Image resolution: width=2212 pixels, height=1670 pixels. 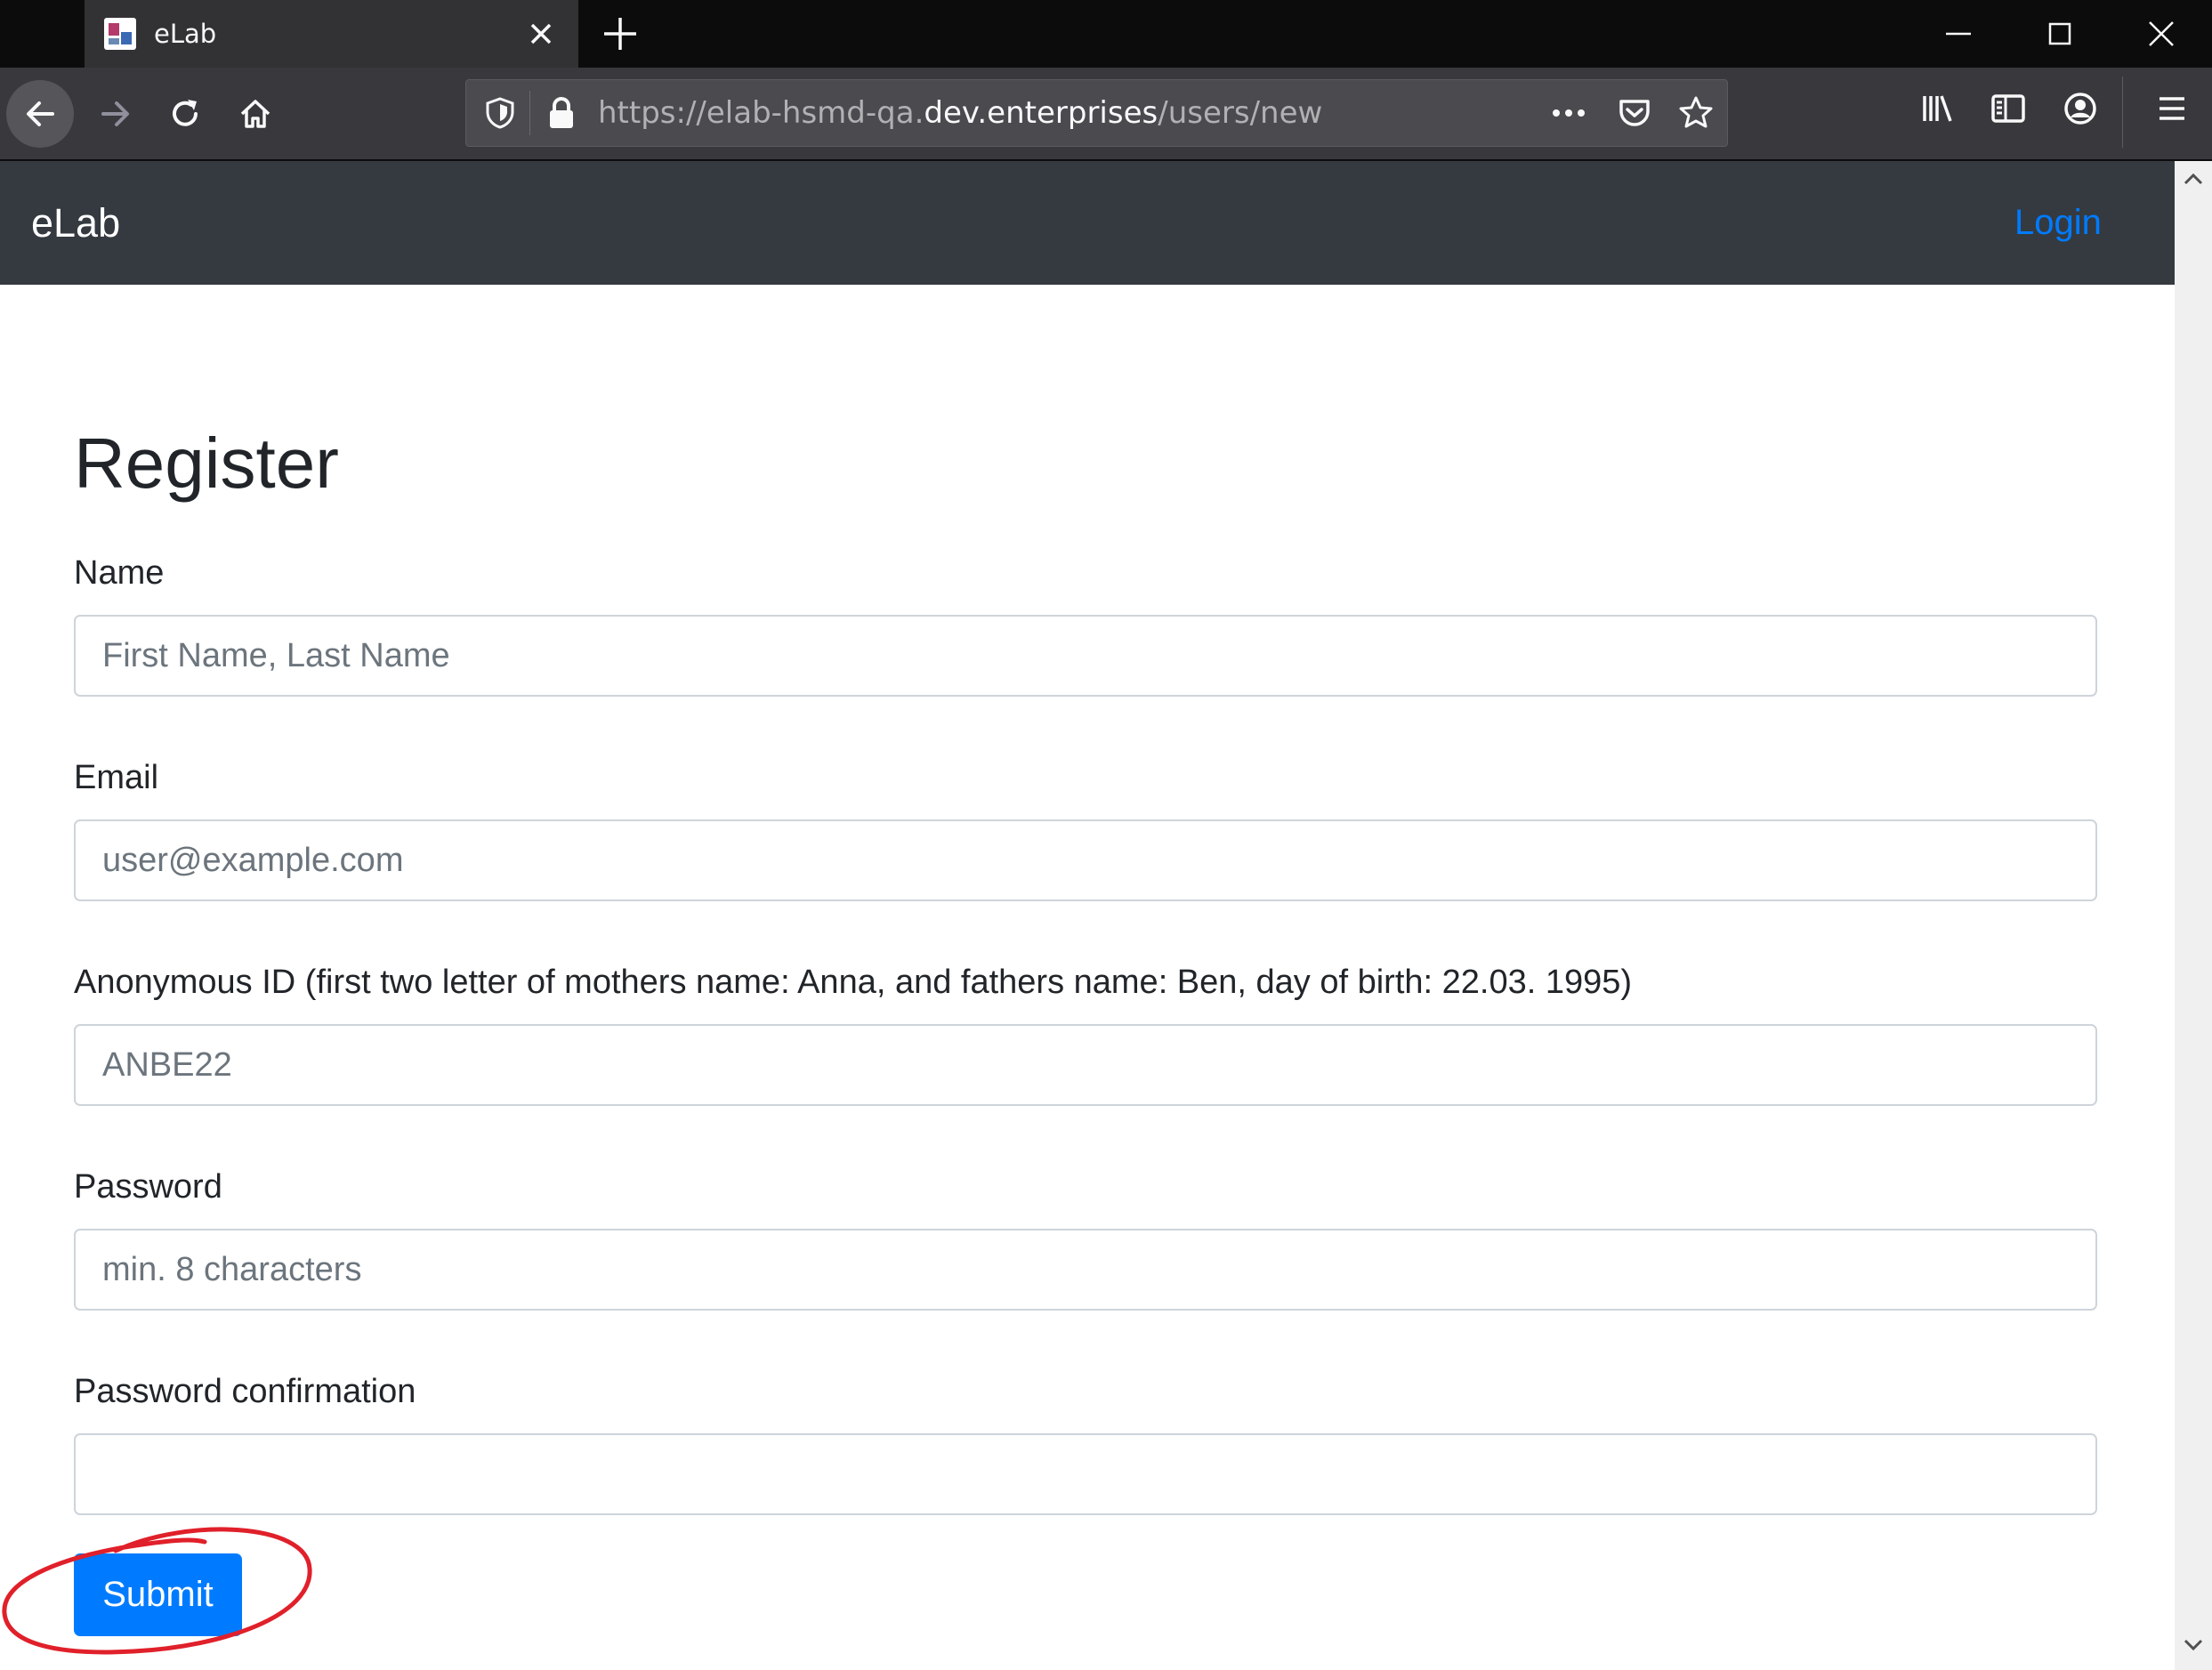 I want to click on lock-icon, so click(x=561, y=113).